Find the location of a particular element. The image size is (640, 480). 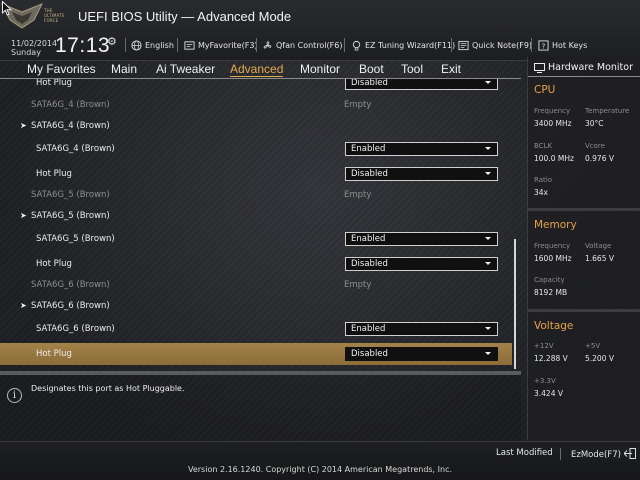

ezmode-button: EzMode(F7) is located at coordinates (603, 455).